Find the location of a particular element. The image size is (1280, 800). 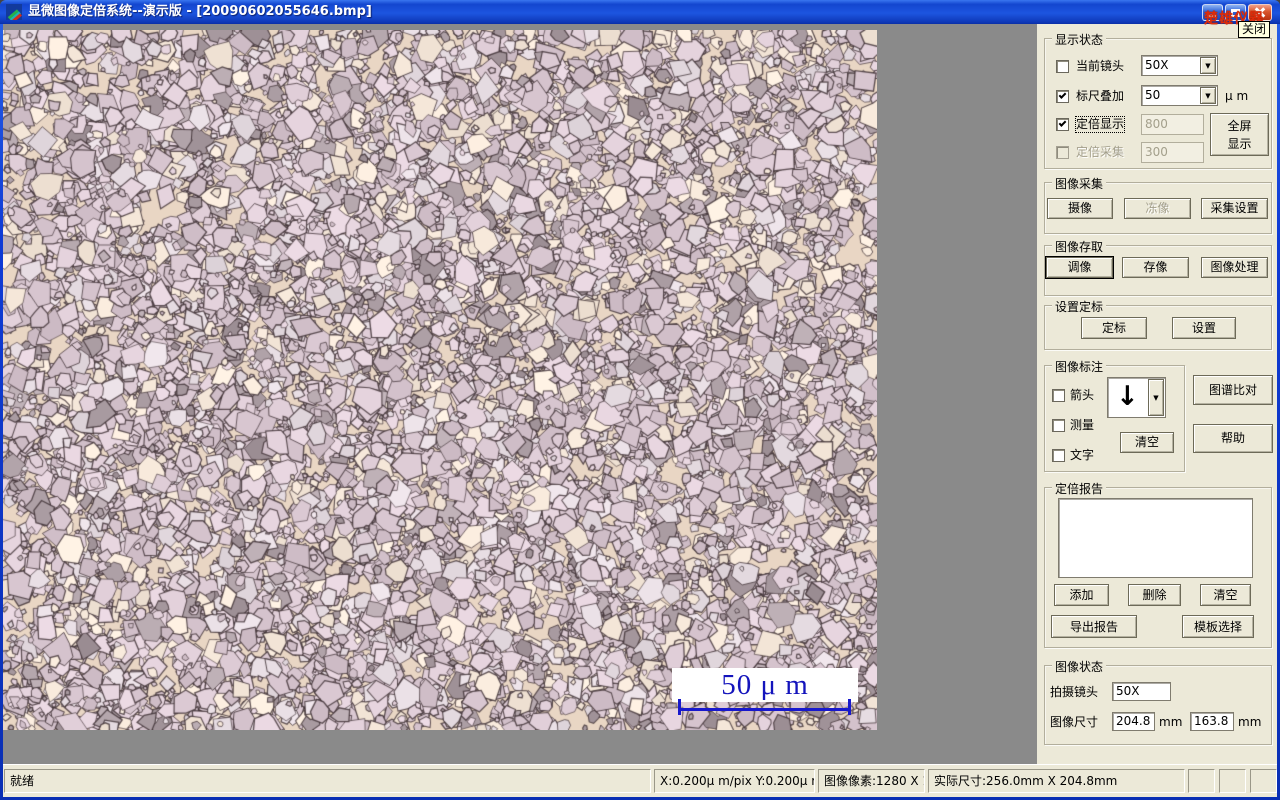

checkbox-fixed-display is located at coordinates (1062, 124).